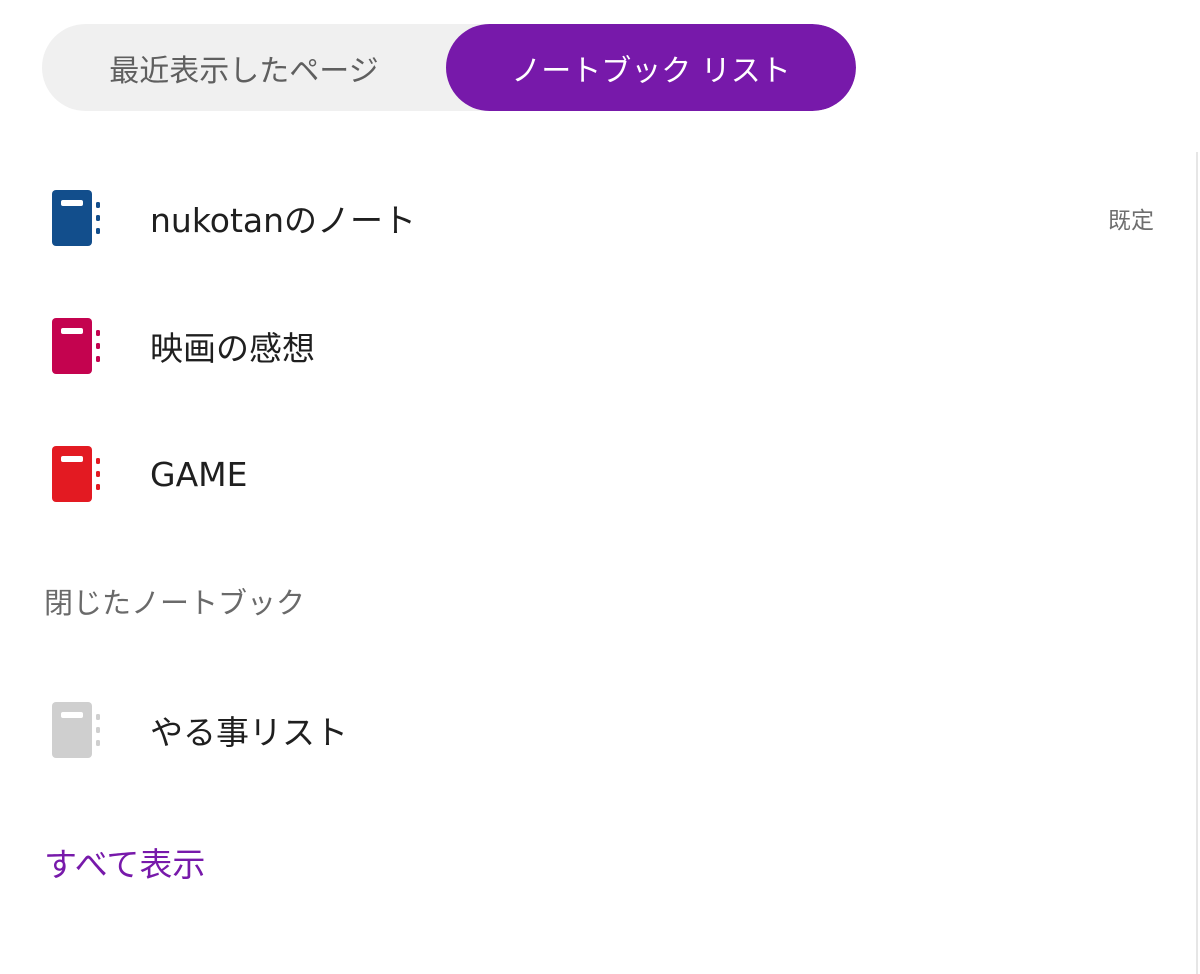  I want to click on tab-recent-pages-label: 最近表示したページ, so click(244, 71).